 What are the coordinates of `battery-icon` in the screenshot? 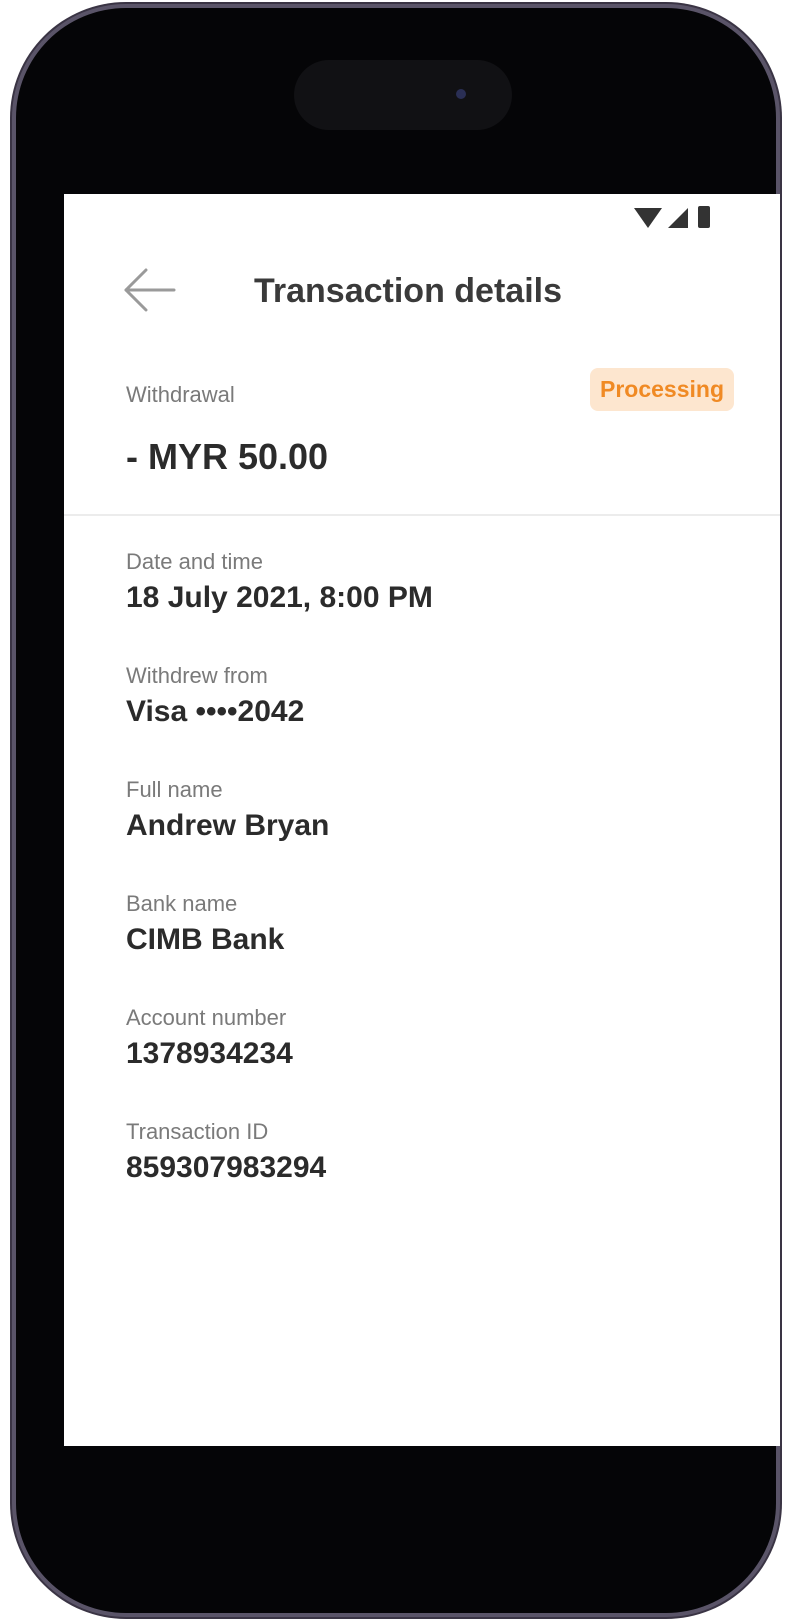 It's located at (704, 217).